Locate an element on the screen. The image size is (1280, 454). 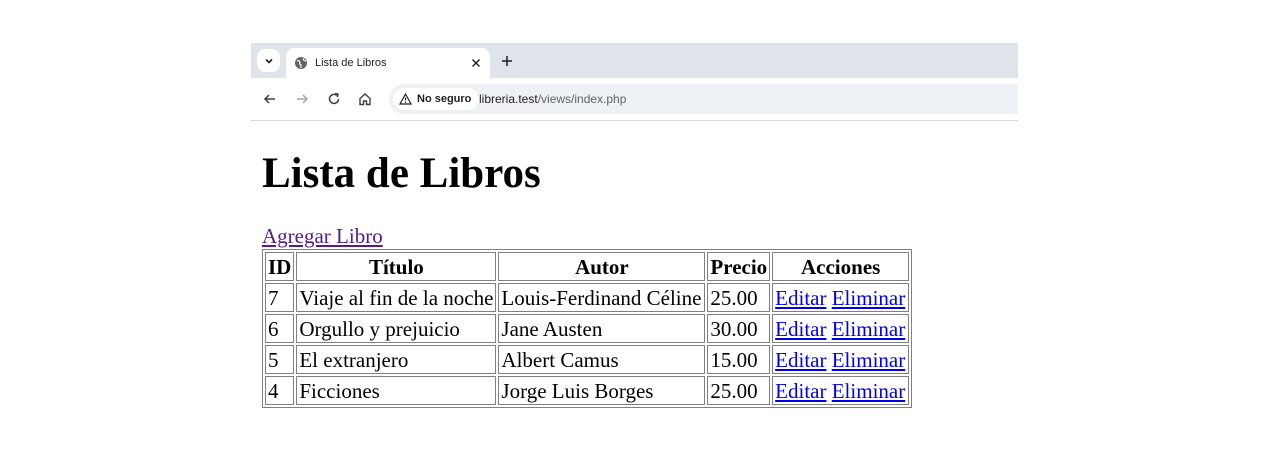
cell-titulo: Orgullo y prejuicio is located at coordinates (396, 328).